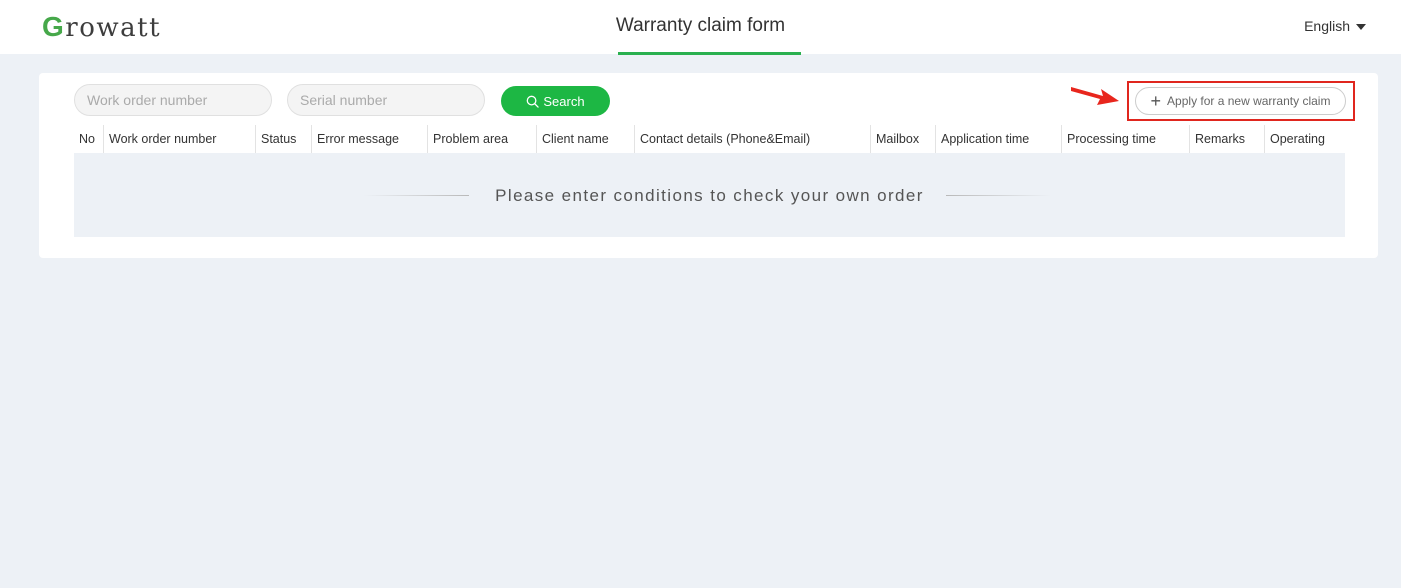 This screenshot has width=1401, height=588. What do you see at coordinates (585, 139) in the screenshot?
I see `column-header-client-name: Client name` at bounding box center [585, 139].